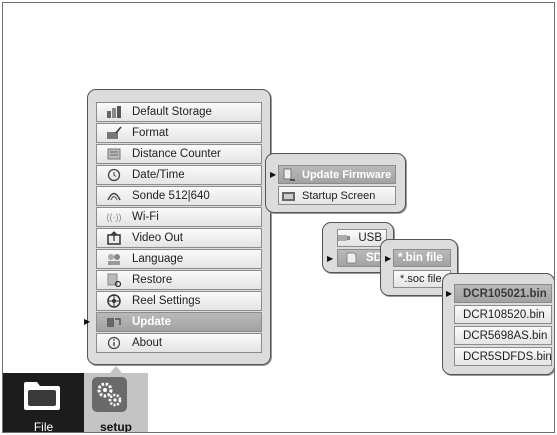 The image size is (557, 435). What do you see at coordinates (114, 322) in the screenshot?
I see `update-icon` at bounding box center [114, 322].